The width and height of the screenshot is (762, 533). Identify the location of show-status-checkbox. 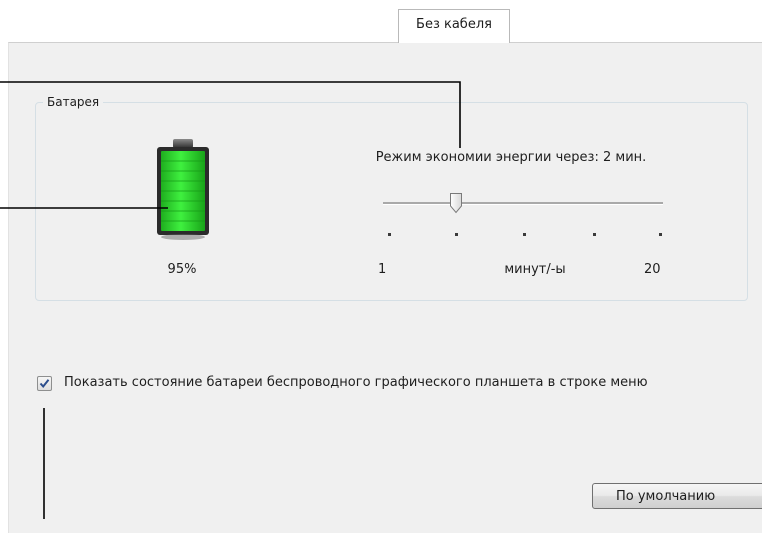
(44, 383).